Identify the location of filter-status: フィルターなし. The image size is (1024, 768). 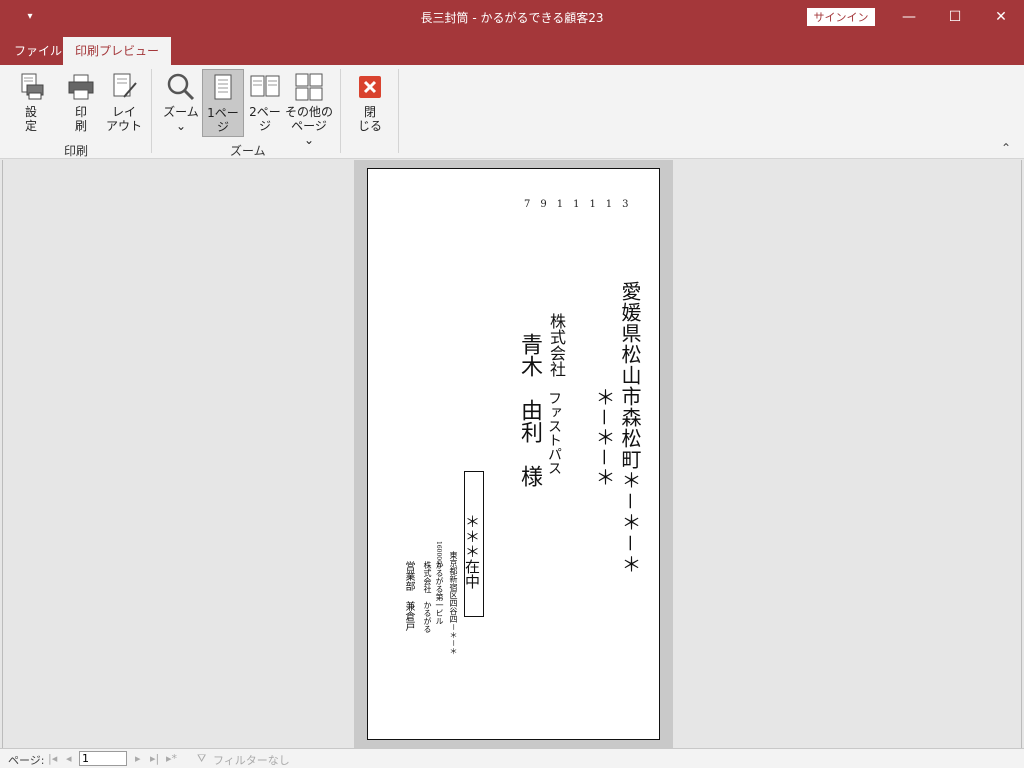
(251, 760).